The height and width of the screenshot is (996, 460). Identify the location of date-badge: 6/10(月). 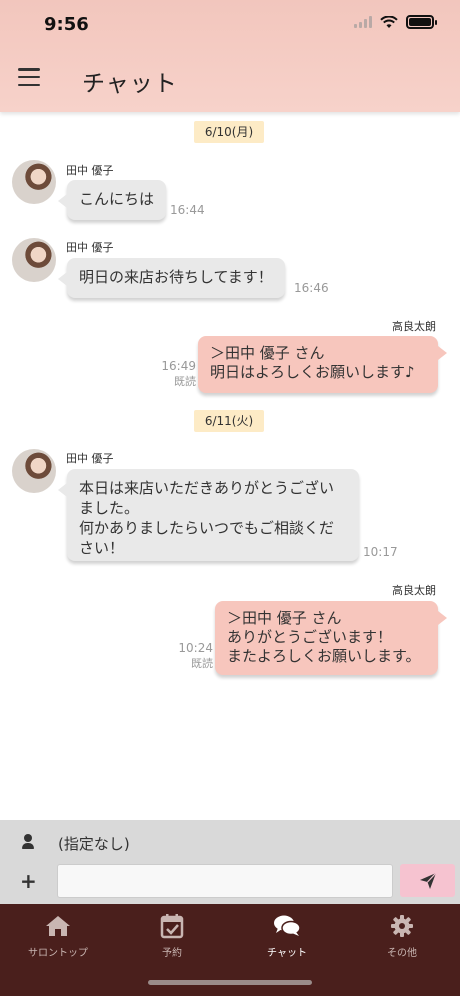
(229, 132).